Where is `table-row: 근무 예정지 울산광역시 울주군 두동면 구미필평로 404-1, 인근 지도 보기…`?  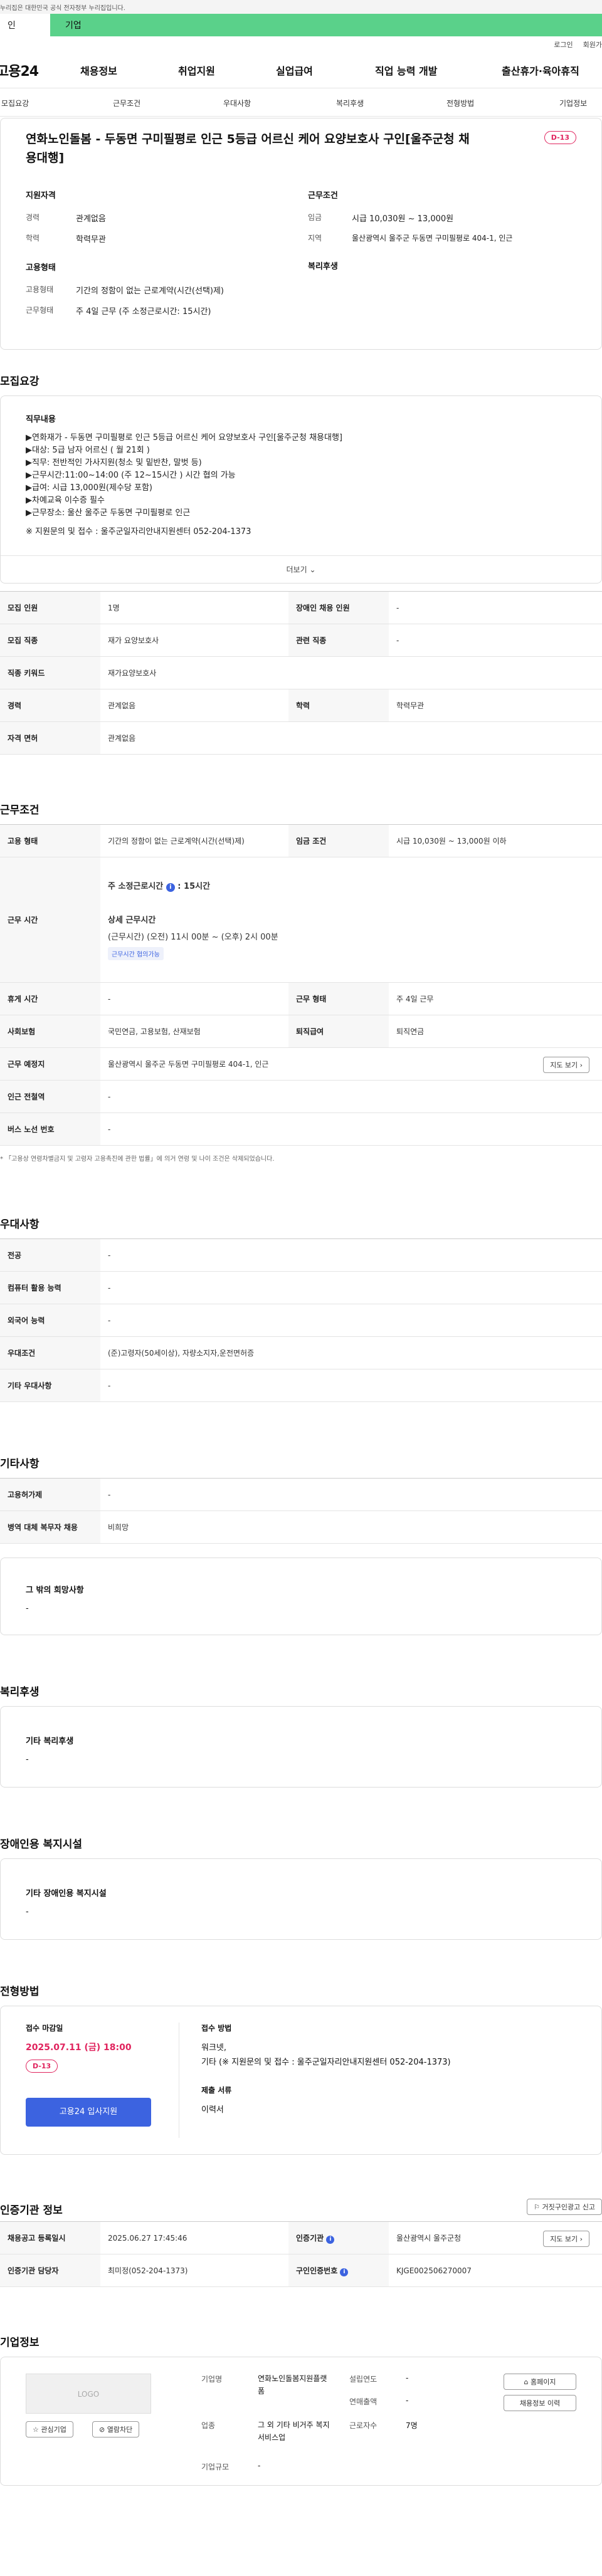 table-row: 근무 예정지 울산광역시 울주군 두동면 구미필평로 404-1, 인근 지도 보기… is located at coordinates (301, 1064).